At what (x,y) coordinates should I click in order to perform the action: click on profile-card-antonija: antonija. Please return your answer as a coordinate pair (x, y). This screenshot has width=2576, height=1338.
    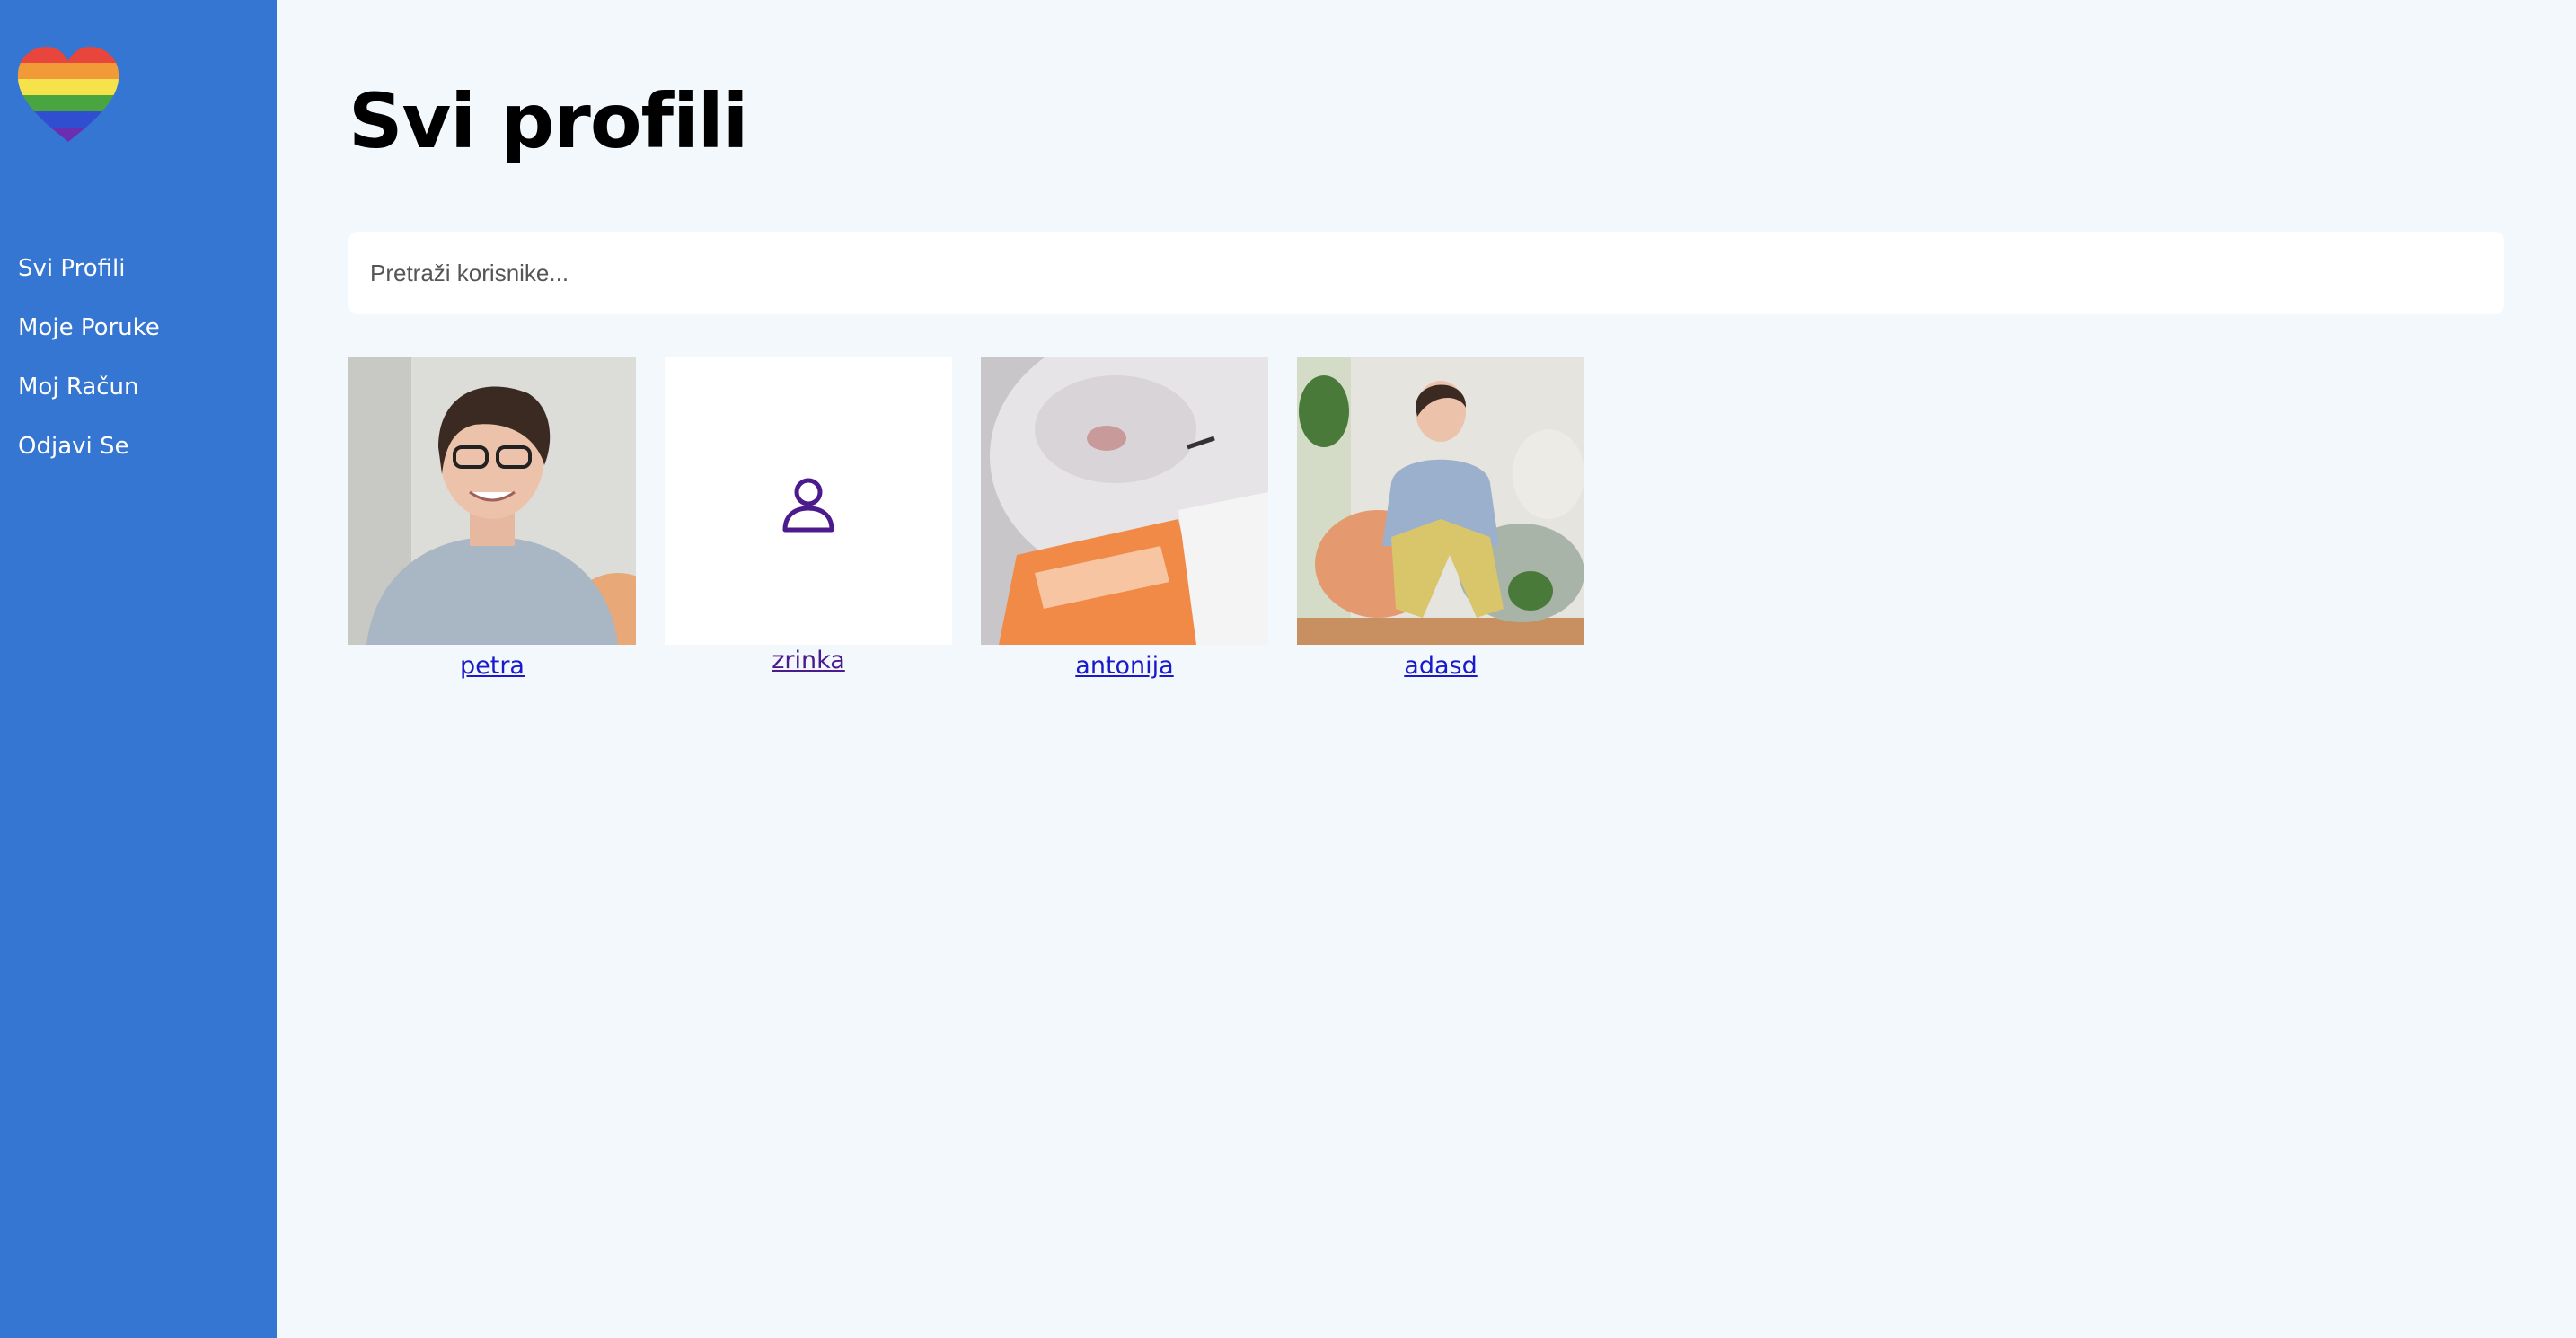
    Looking at the image, I should click on (1124, 518).